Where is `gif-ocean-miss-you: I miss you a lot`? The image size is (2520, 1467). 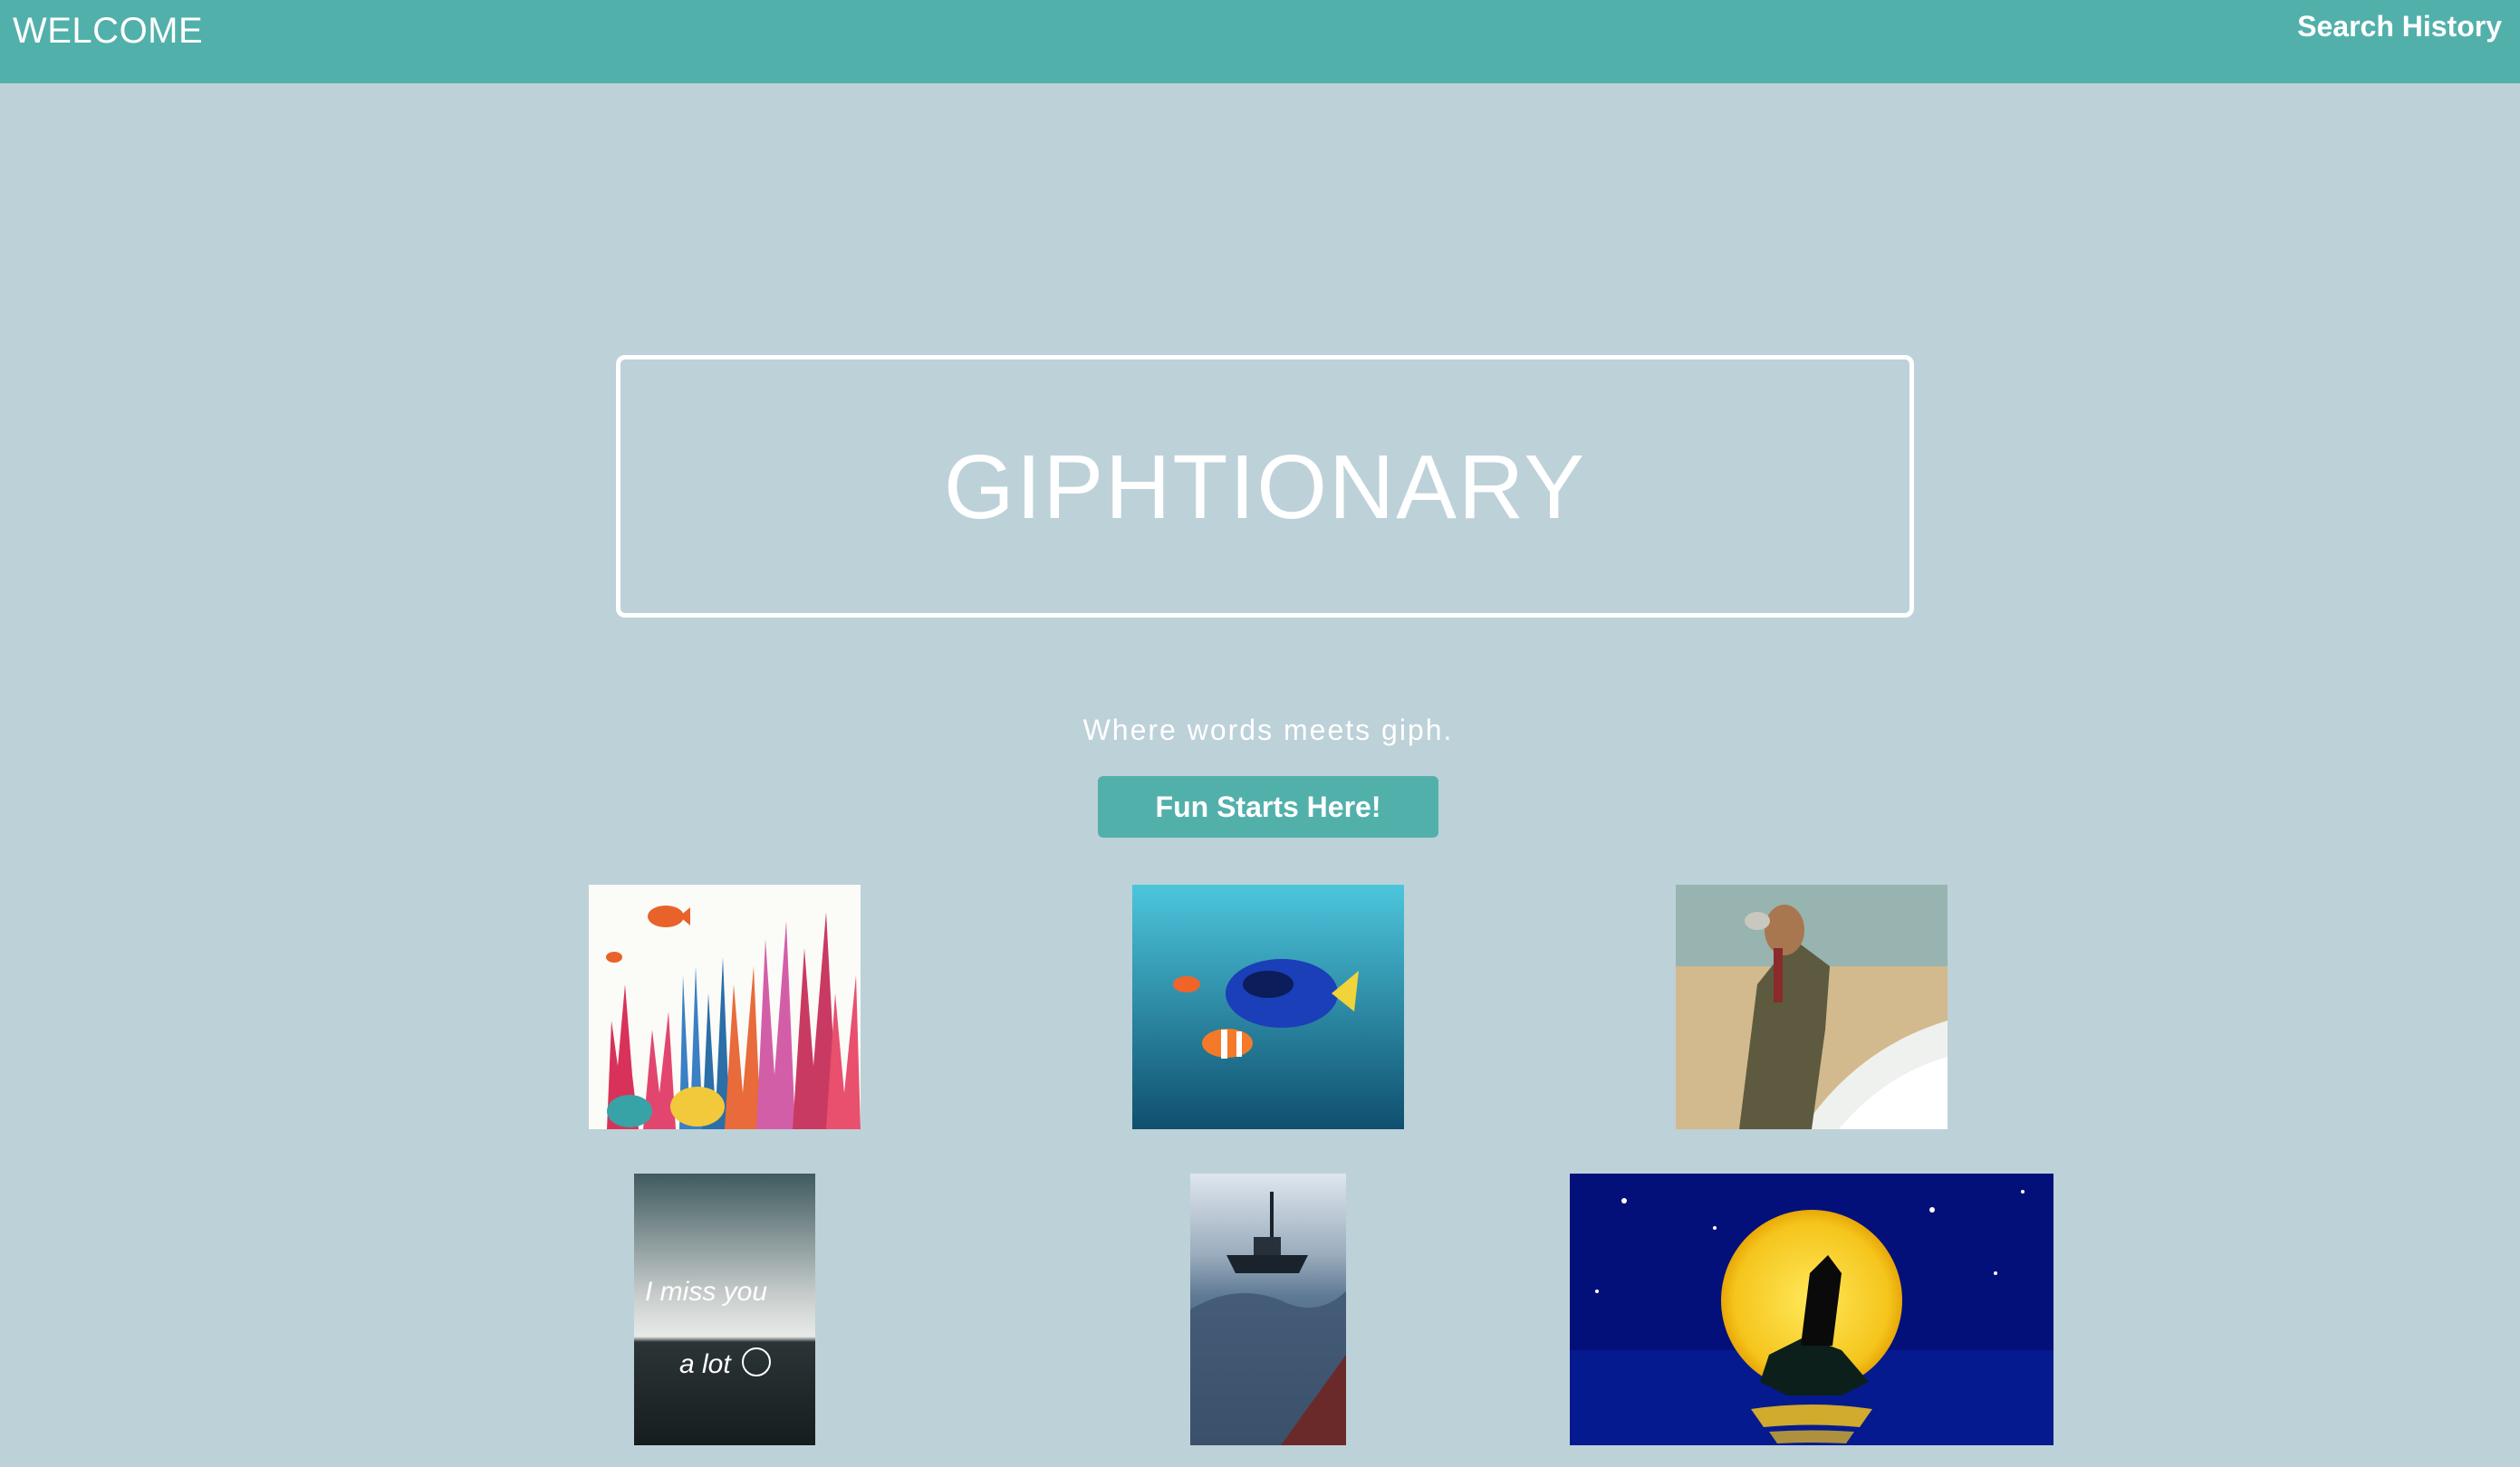 gif-ocean-miss-you: I miss you a lot is located at coordinates (724, 1309).